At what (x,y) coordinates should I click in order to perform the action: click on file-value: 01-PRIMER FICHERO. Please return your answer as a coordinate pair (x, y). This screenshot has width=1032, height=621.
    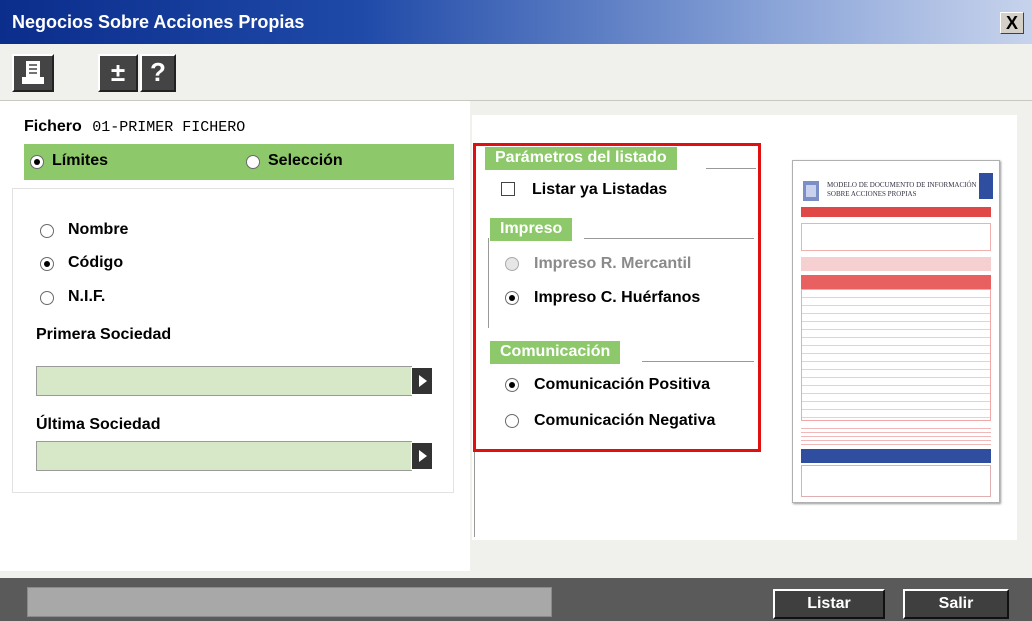
    Looking at the image, I should click on (169, 127).